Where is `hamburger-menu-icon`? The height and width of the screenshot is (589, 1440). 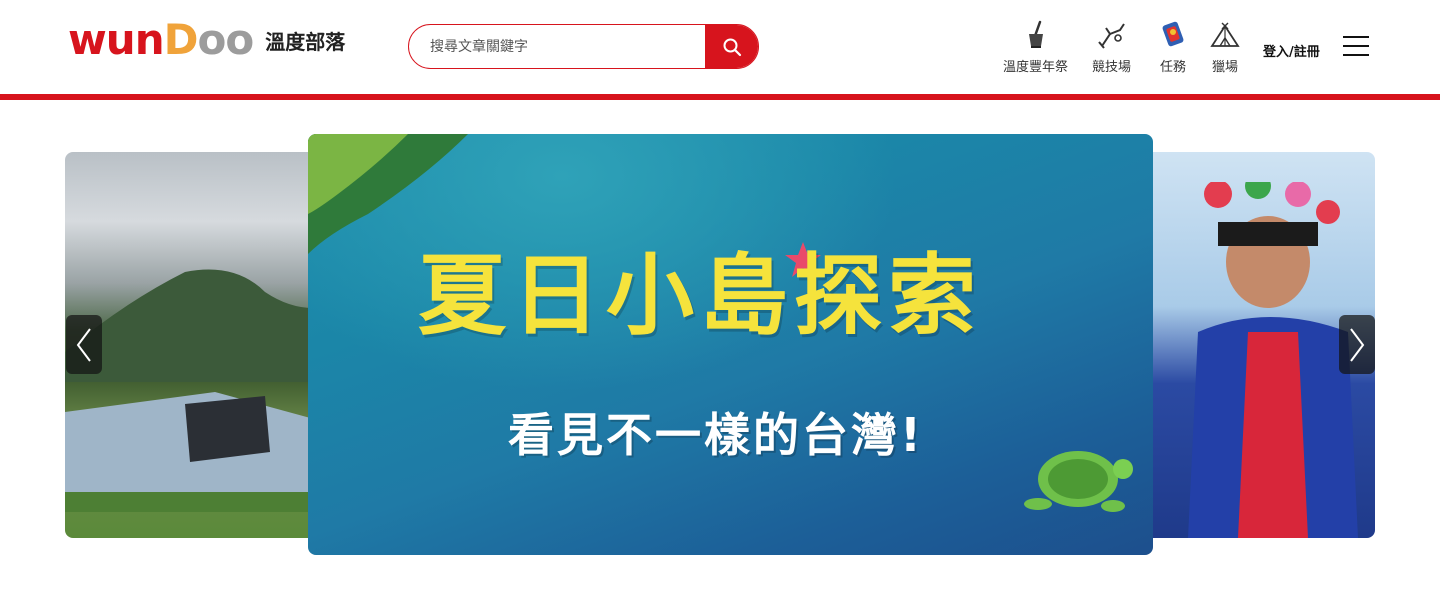
hamburger-menu-icon is located at coordinates (1356, 46).